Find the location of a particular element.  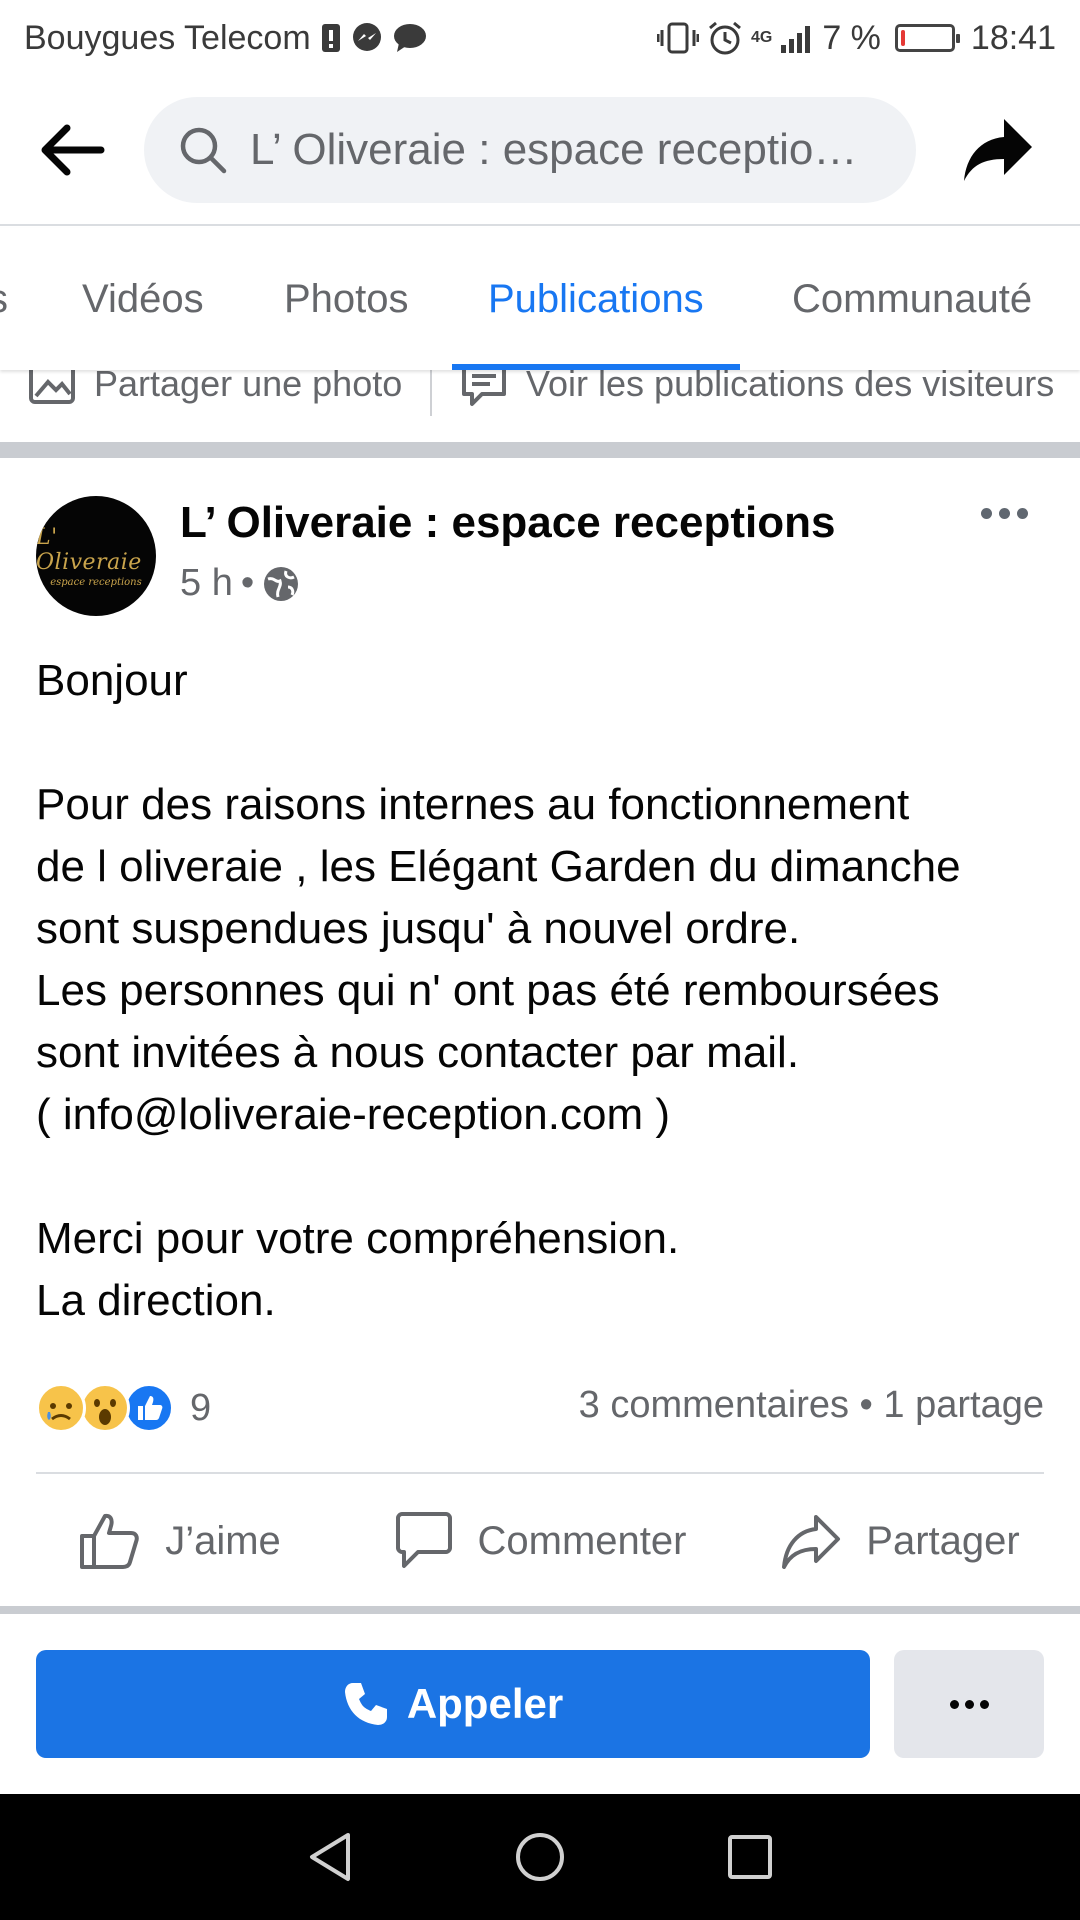

search-header is located at coordinates (540, 151).